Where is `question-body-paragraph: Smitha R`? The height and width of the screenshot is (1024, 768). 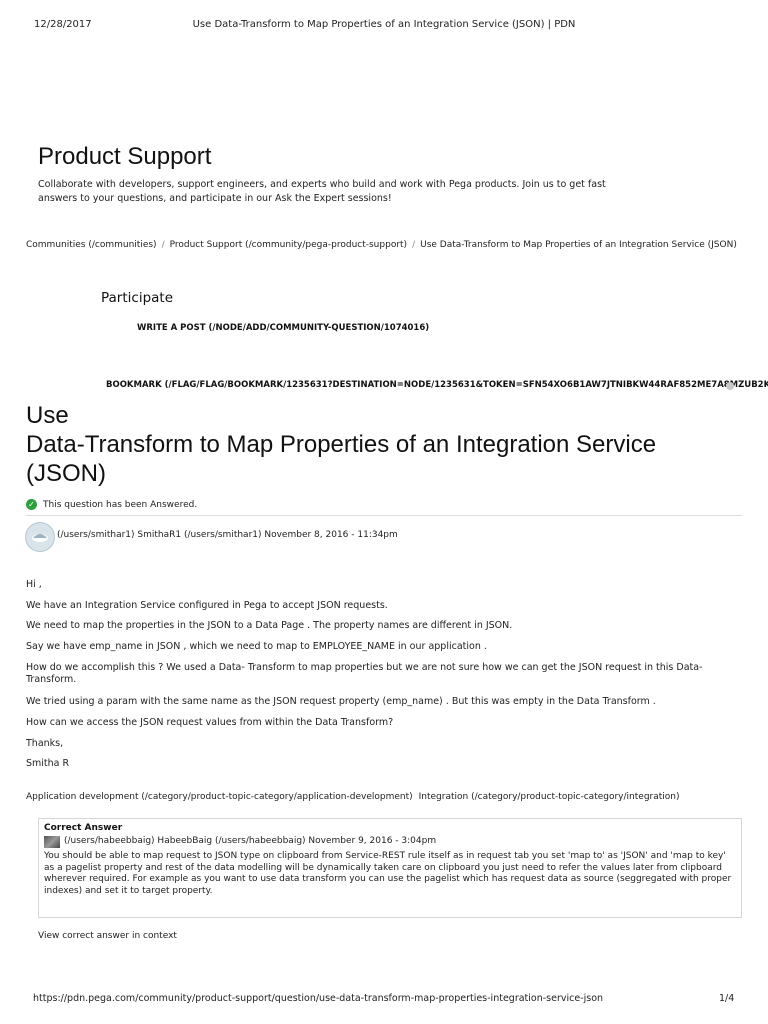
question-body-paragraph: Smitha R is located at coordinates (48, 763).